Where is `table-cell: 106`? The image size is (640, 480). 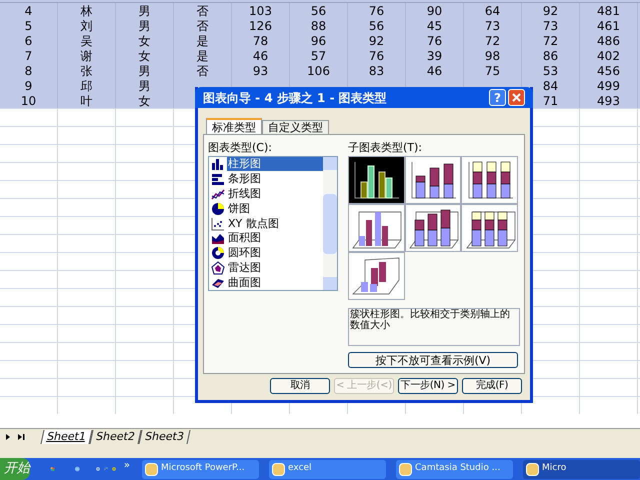
table-cell: 106 is located at coordinates (318, 70).